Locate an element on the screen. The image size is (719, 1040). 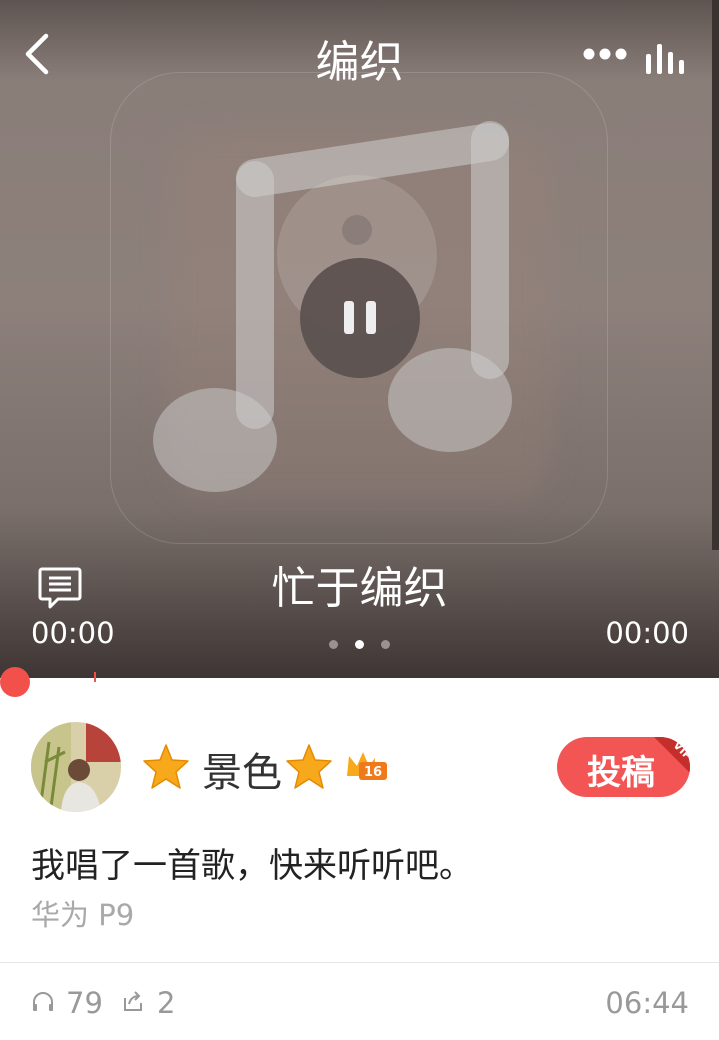
avatar is located at coordinates (76, 767).